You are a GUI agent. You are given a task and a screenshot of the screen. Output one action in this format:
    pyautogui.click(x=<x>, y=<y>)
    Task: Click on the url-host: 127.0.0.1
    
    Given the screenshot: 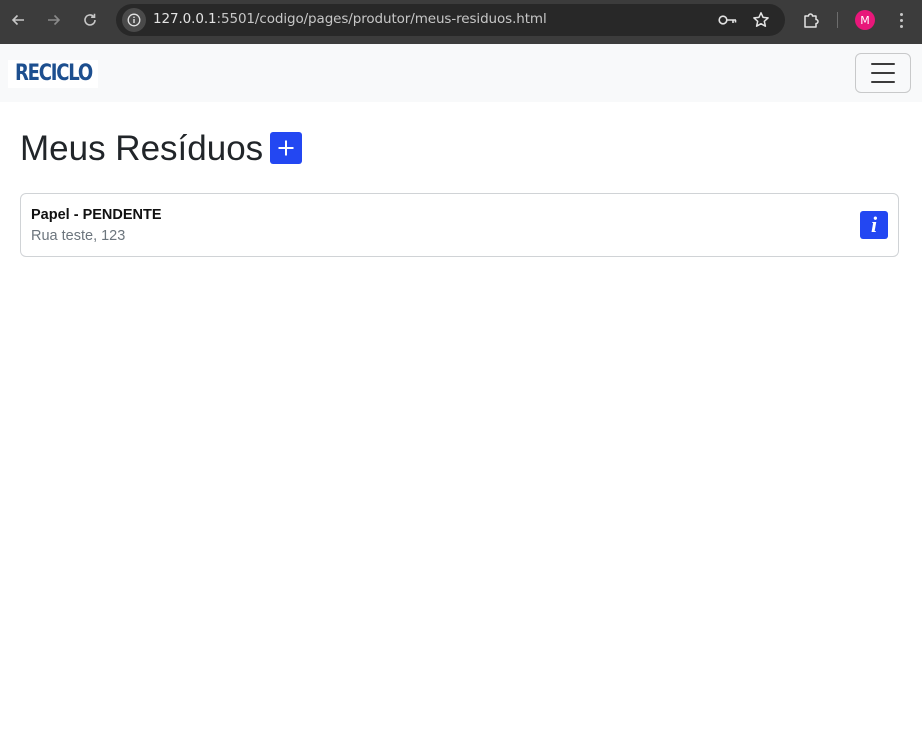 What is the action you would take?
    pyautogui.click(x=185, y=19)
    